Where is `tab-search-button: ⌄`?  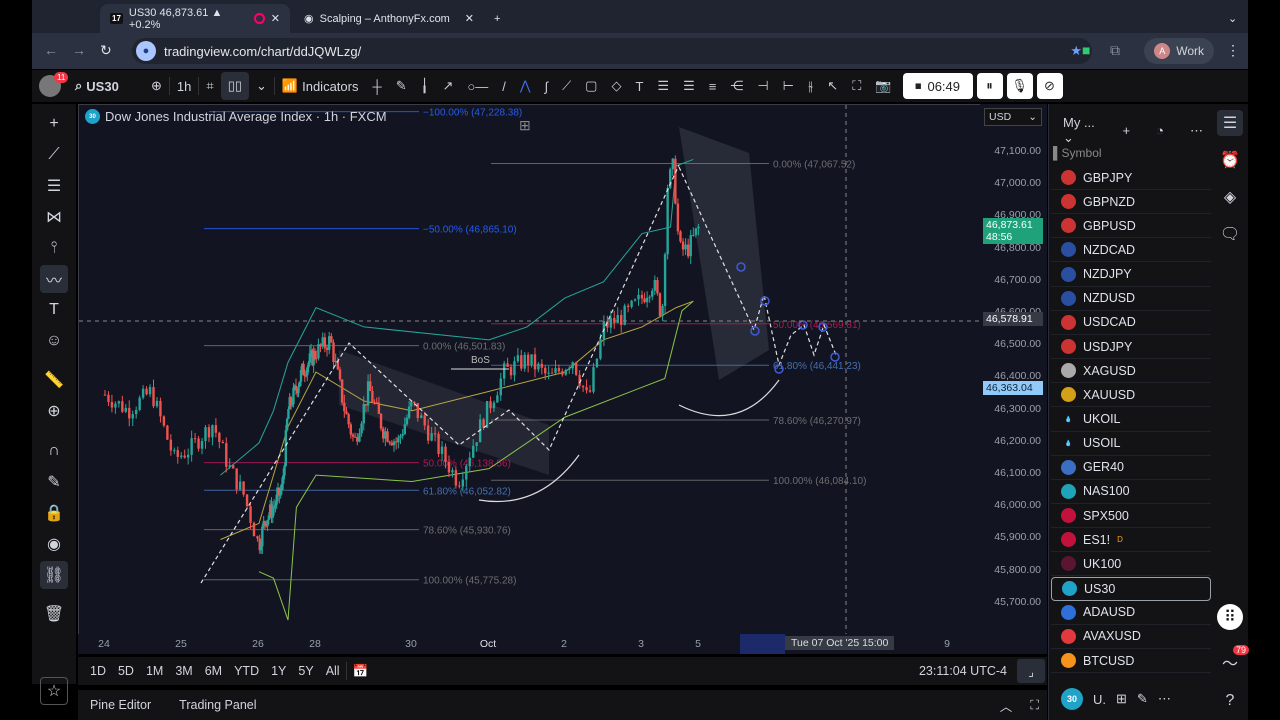
tab-search-button: ⌄ is located at coordinates (1232, 18).